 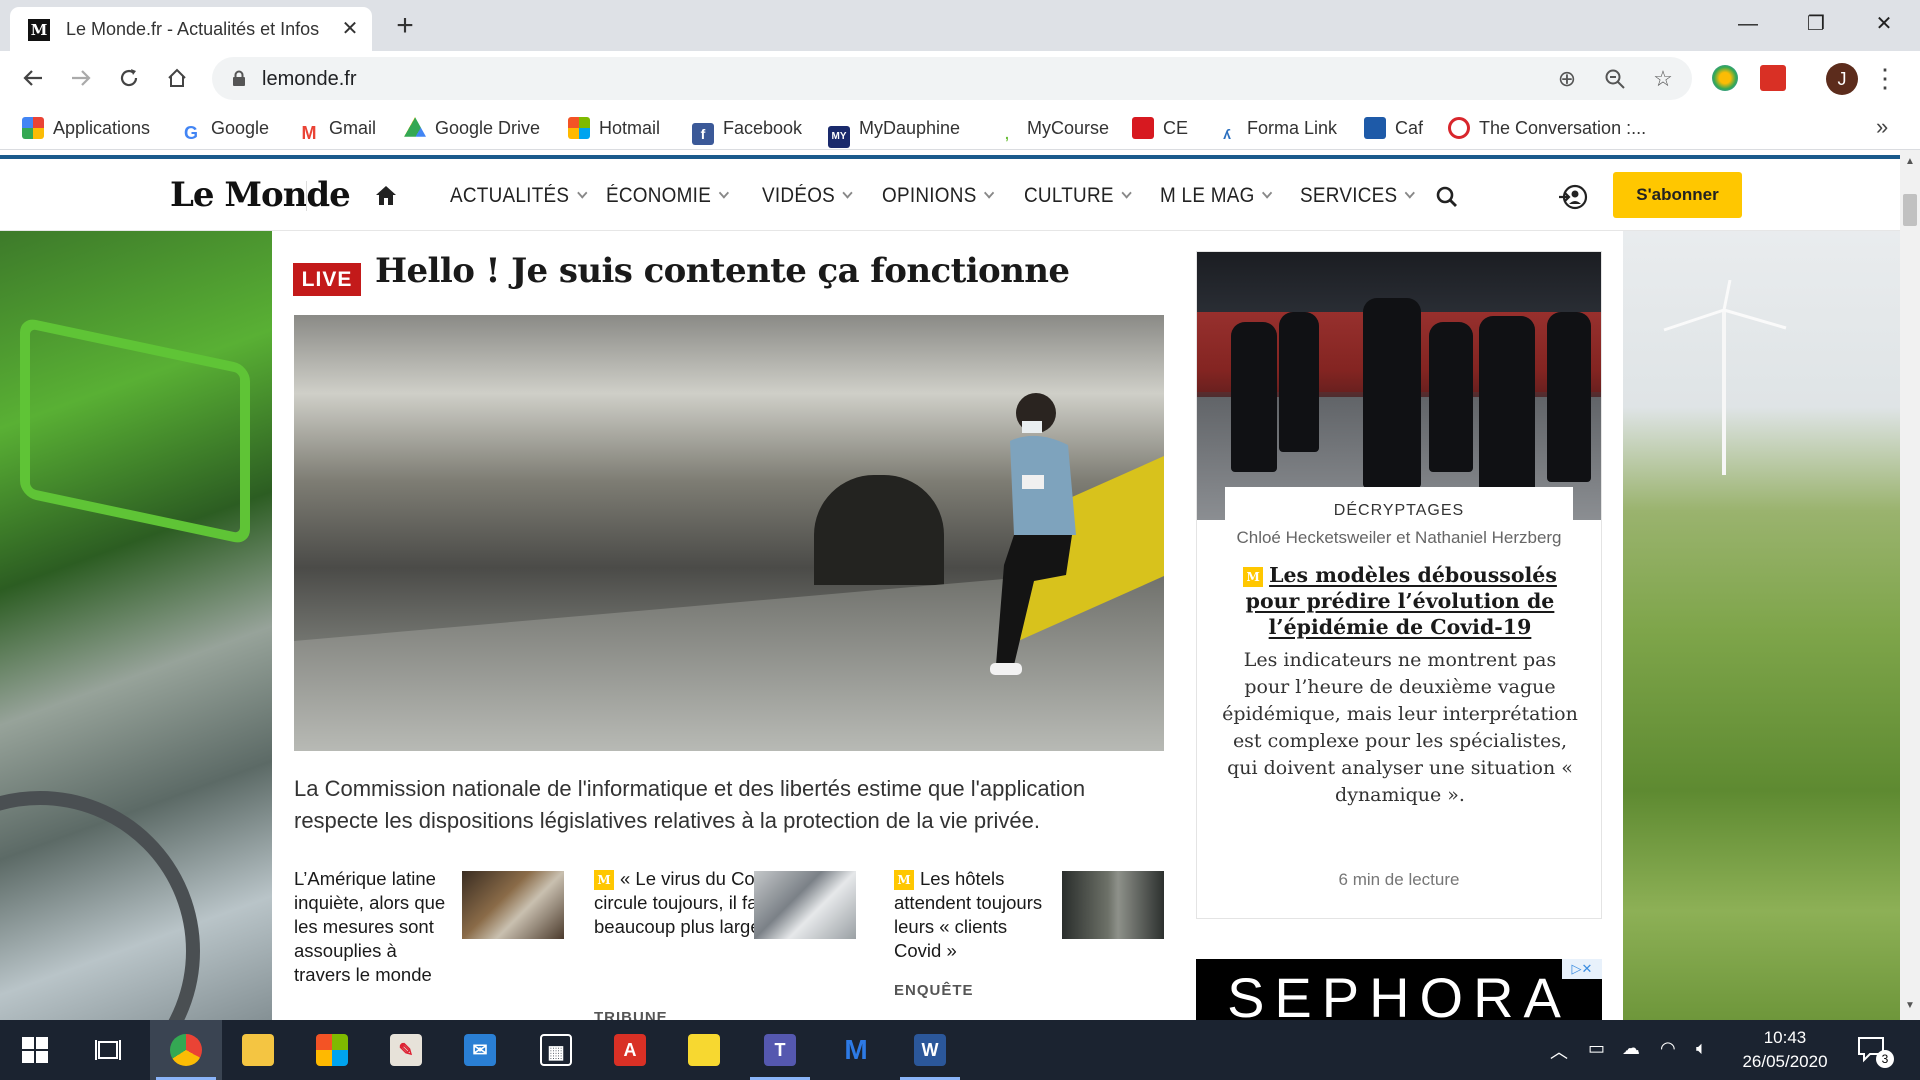 I want to click on caf-icon, so click(x=1375, y=128).